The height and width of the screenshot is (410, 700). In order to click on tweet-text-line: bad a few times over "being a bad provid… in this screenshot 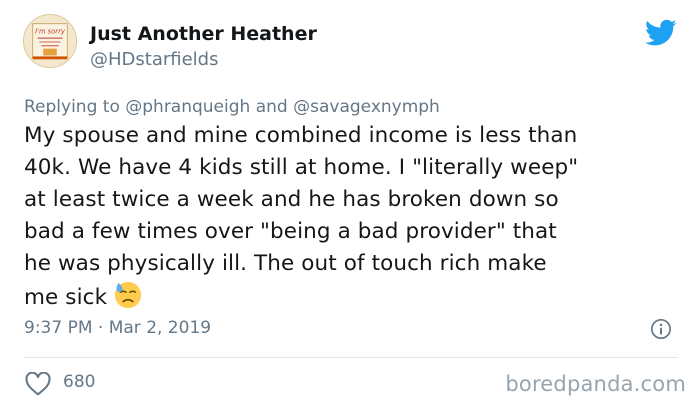, I will do `click(290, 231)`.